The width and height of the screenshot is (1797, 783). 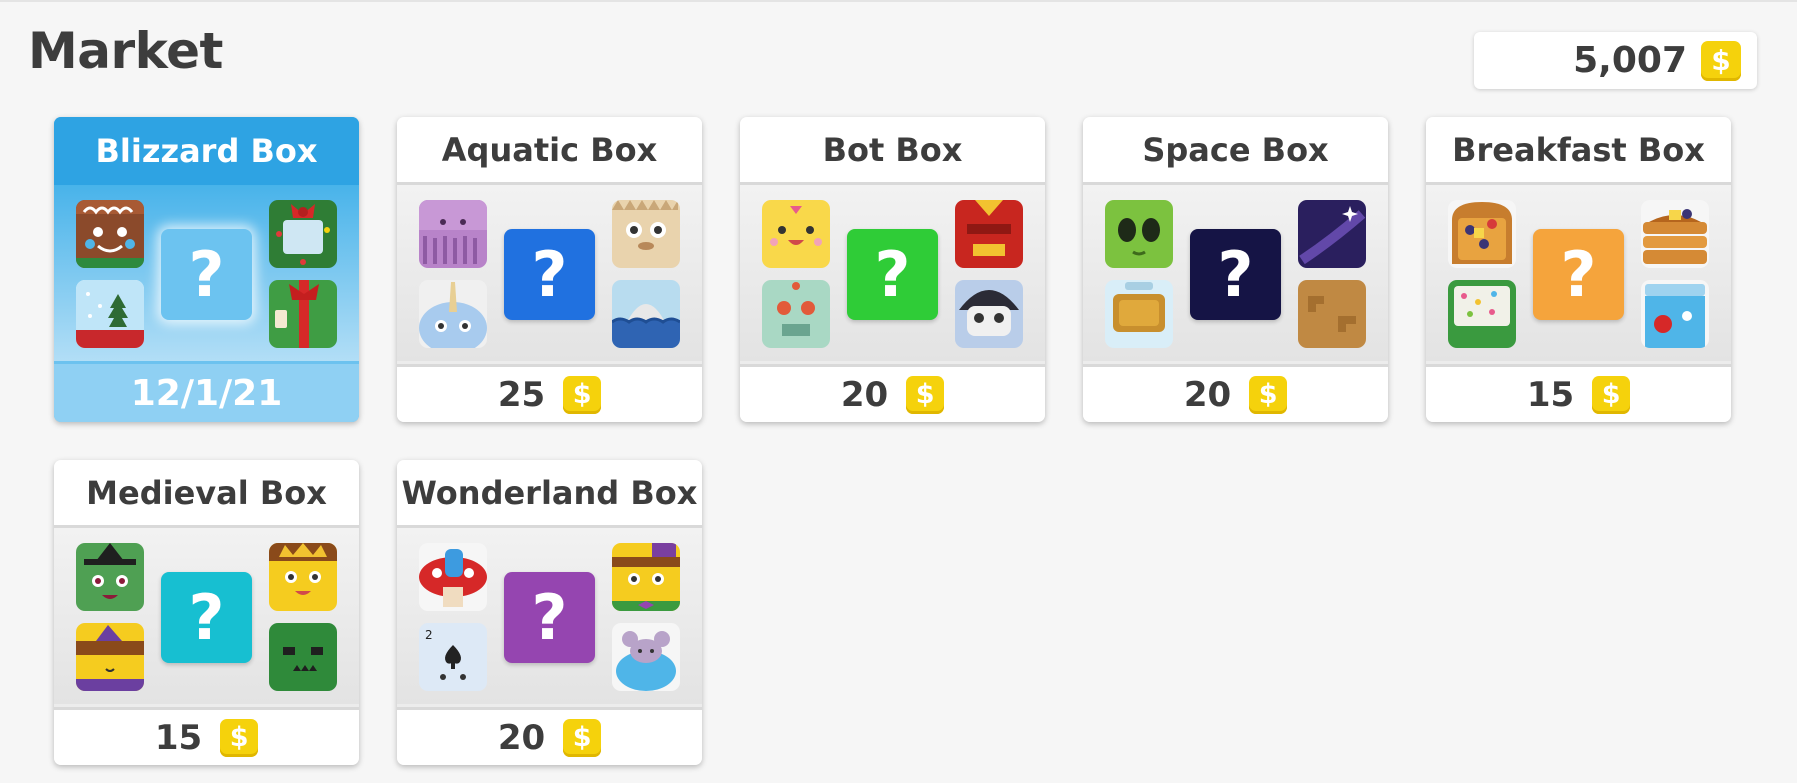 I want to click on wreath-blook-icon, so click(x=303, y=234).